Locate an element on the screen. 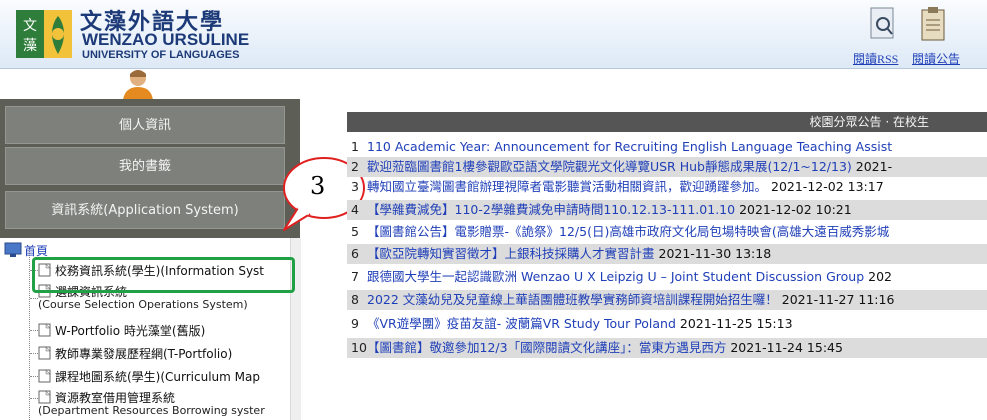 The width and height of the screenshot is (987, 420). announcement-date: 2021-11-25 15:13 is located at coordinates (736, 323).